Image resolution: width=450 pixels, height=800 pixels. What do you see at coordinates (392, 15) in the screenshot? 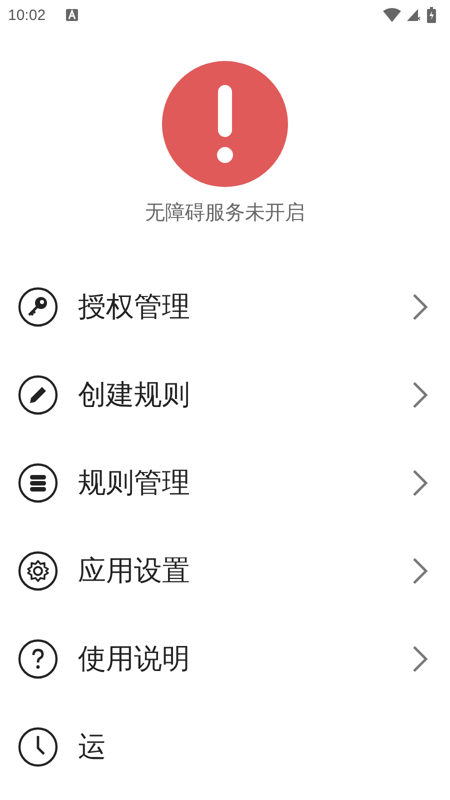
I see `wifi-icon` at bounding box center [392, 15].